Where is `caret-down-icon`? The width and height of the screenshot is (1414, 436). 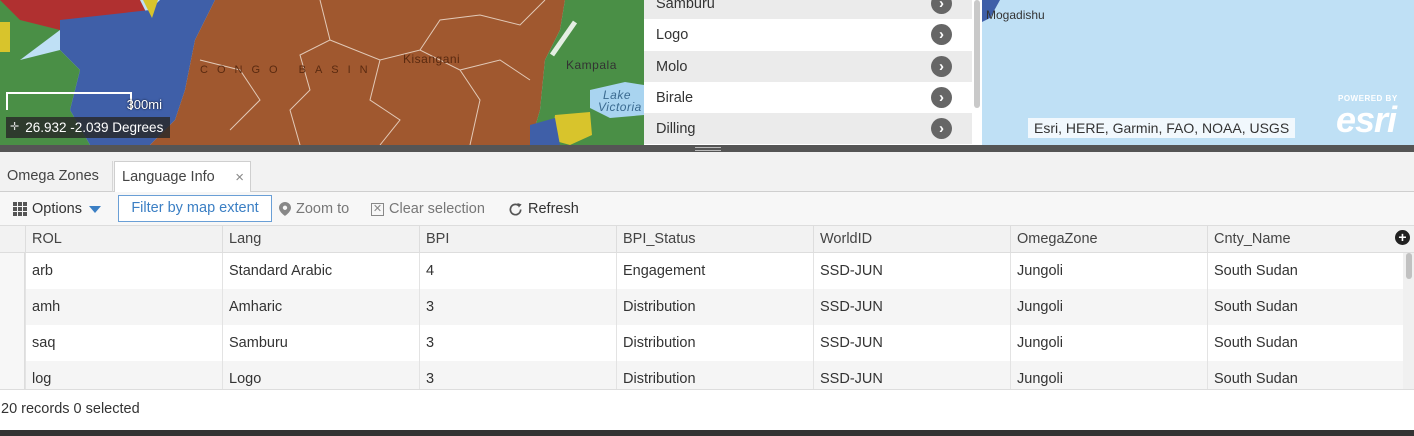
caret-down-icon is located at coordinates (94, 209).